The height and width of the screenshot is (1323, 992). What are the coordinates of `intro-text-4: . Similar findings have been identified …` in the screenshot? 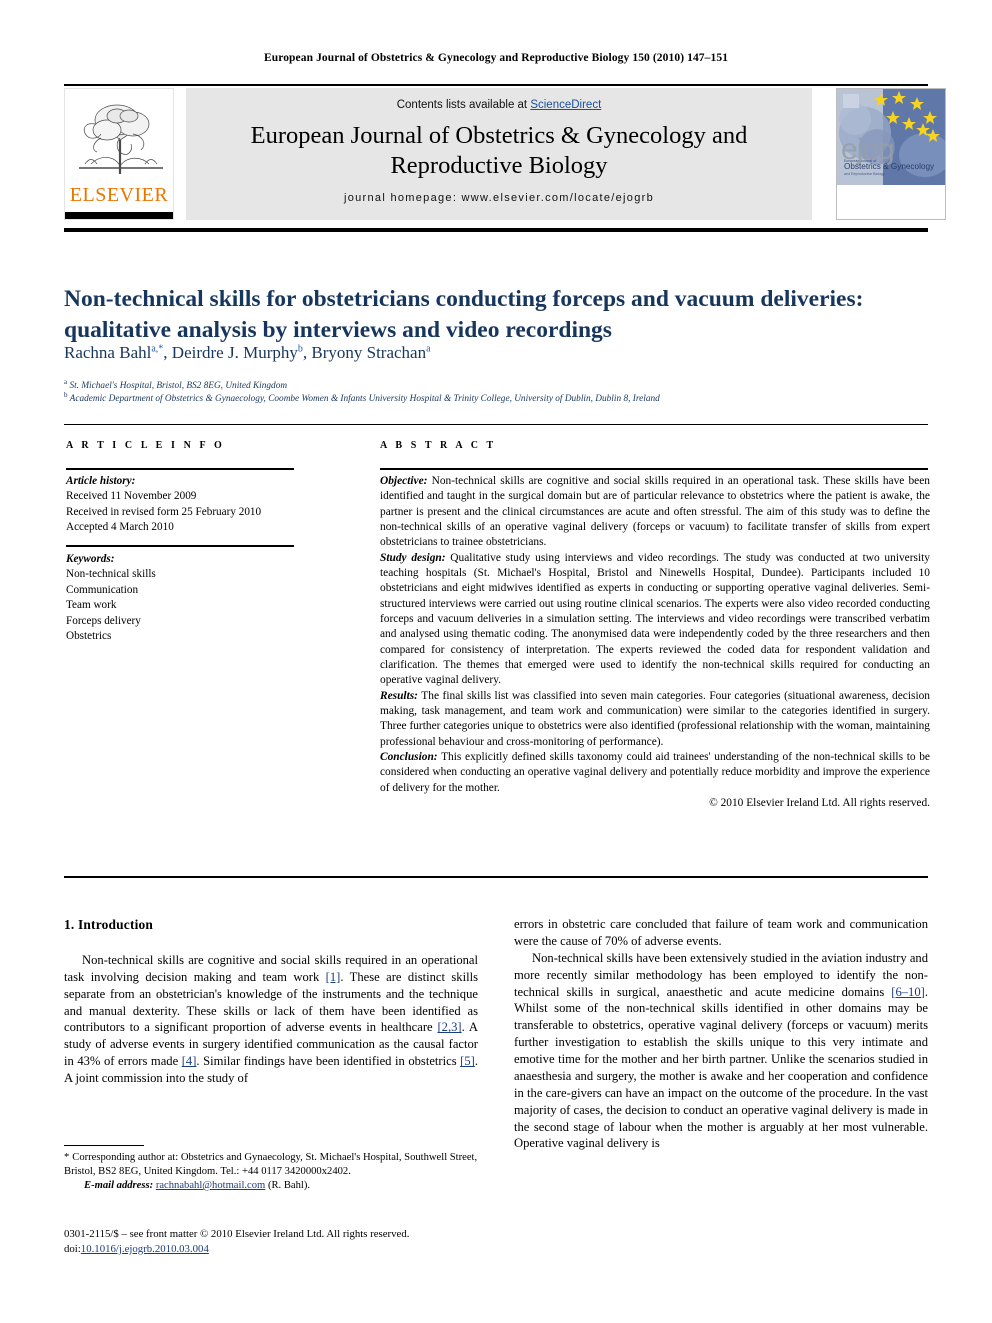 It's located at (328, 1061).